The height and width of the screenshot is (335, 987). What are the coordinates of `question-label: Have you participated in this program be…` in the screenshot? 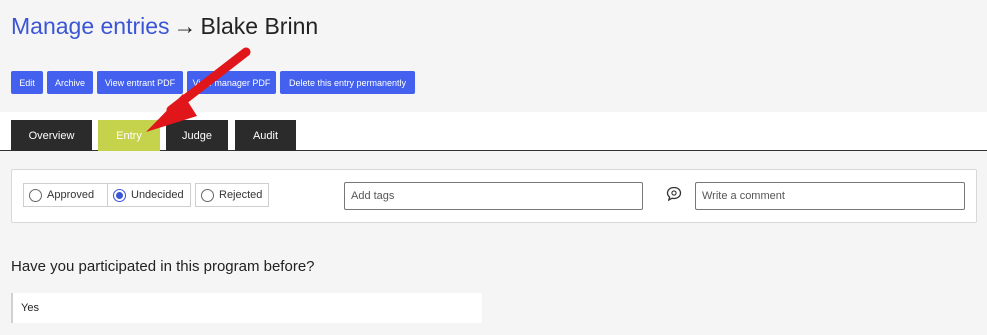 It's located at (163, 266).